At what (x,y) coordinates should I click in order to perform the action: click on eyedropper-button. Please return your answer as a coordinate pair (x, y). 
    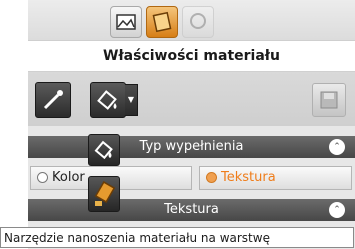
    Looking at the image, I should click on (53, 100).